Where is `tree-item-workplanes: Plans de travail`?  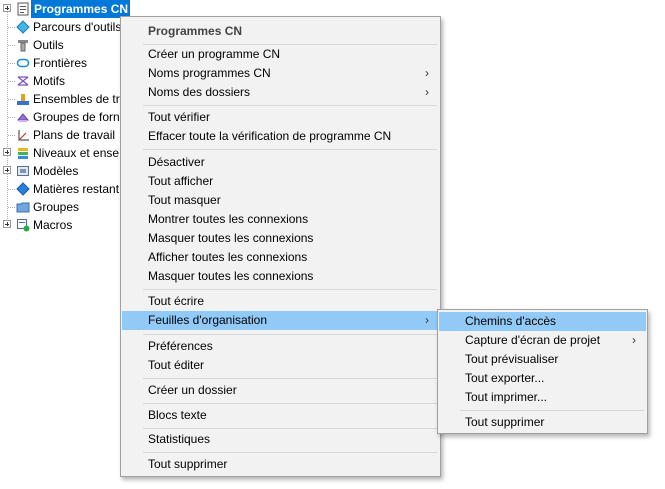 tree-item-workplanes: Plans de travail is located at coordinates (65, 135).